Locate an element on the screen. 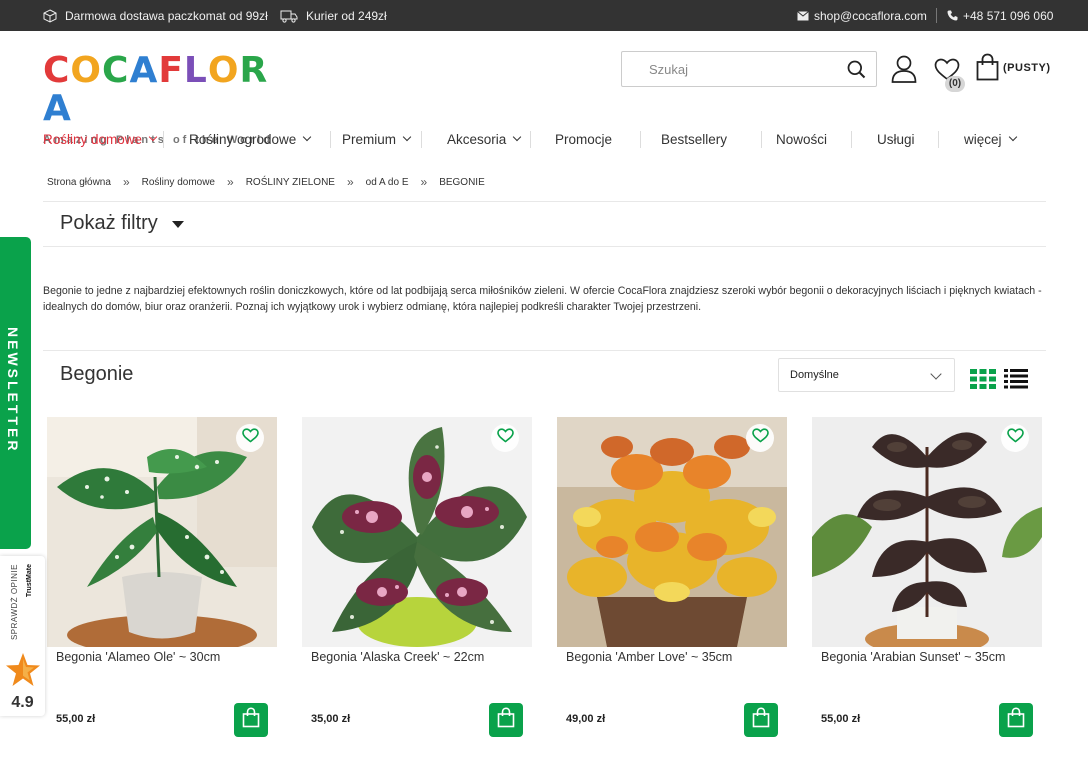  nav-item: Rośliny domowe is located at coordinates (100, 139).